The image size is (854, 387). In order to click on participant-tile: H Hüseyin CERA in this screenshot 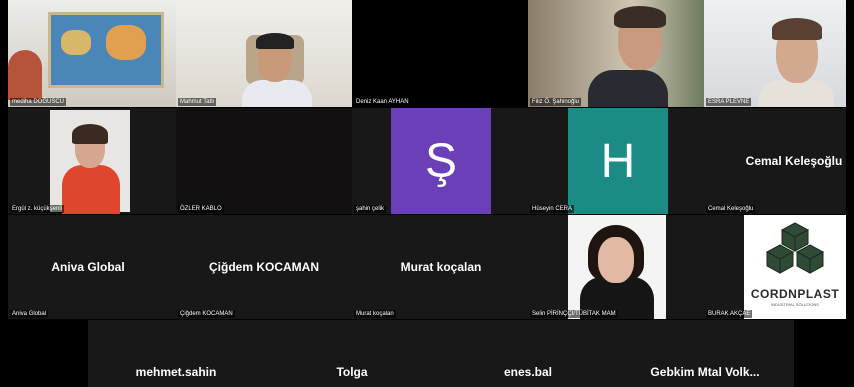, I will do `click(616, 161)`.